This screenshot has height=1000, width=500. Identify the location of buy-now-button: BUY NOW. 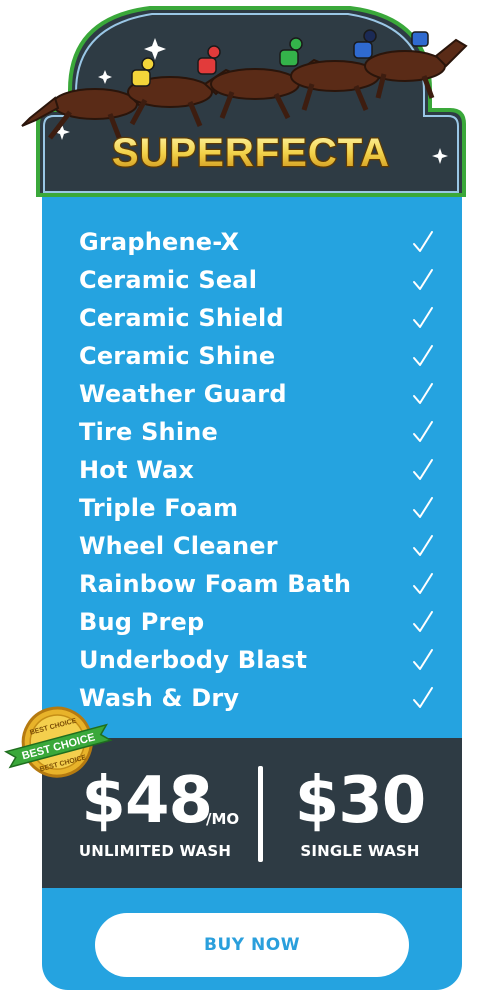
(252, 945).